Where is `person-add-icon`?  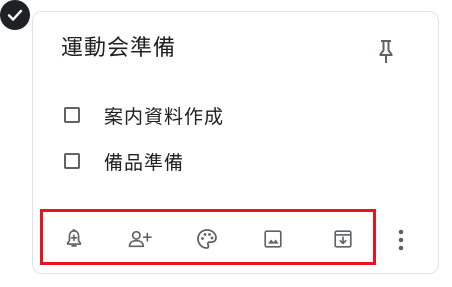
person-add-icon is located at coordinates (140, 239).